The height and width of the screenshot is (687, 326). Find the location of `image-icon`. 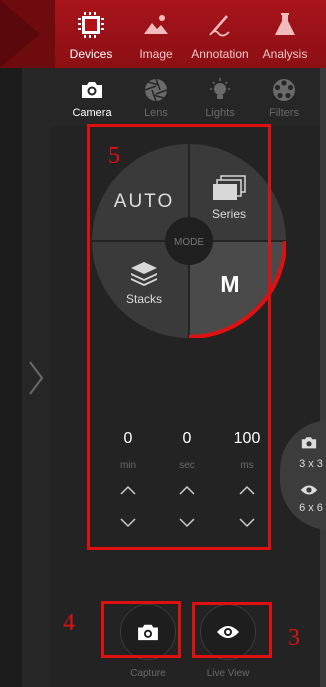

image-icon is located at coordinates (156, 24).